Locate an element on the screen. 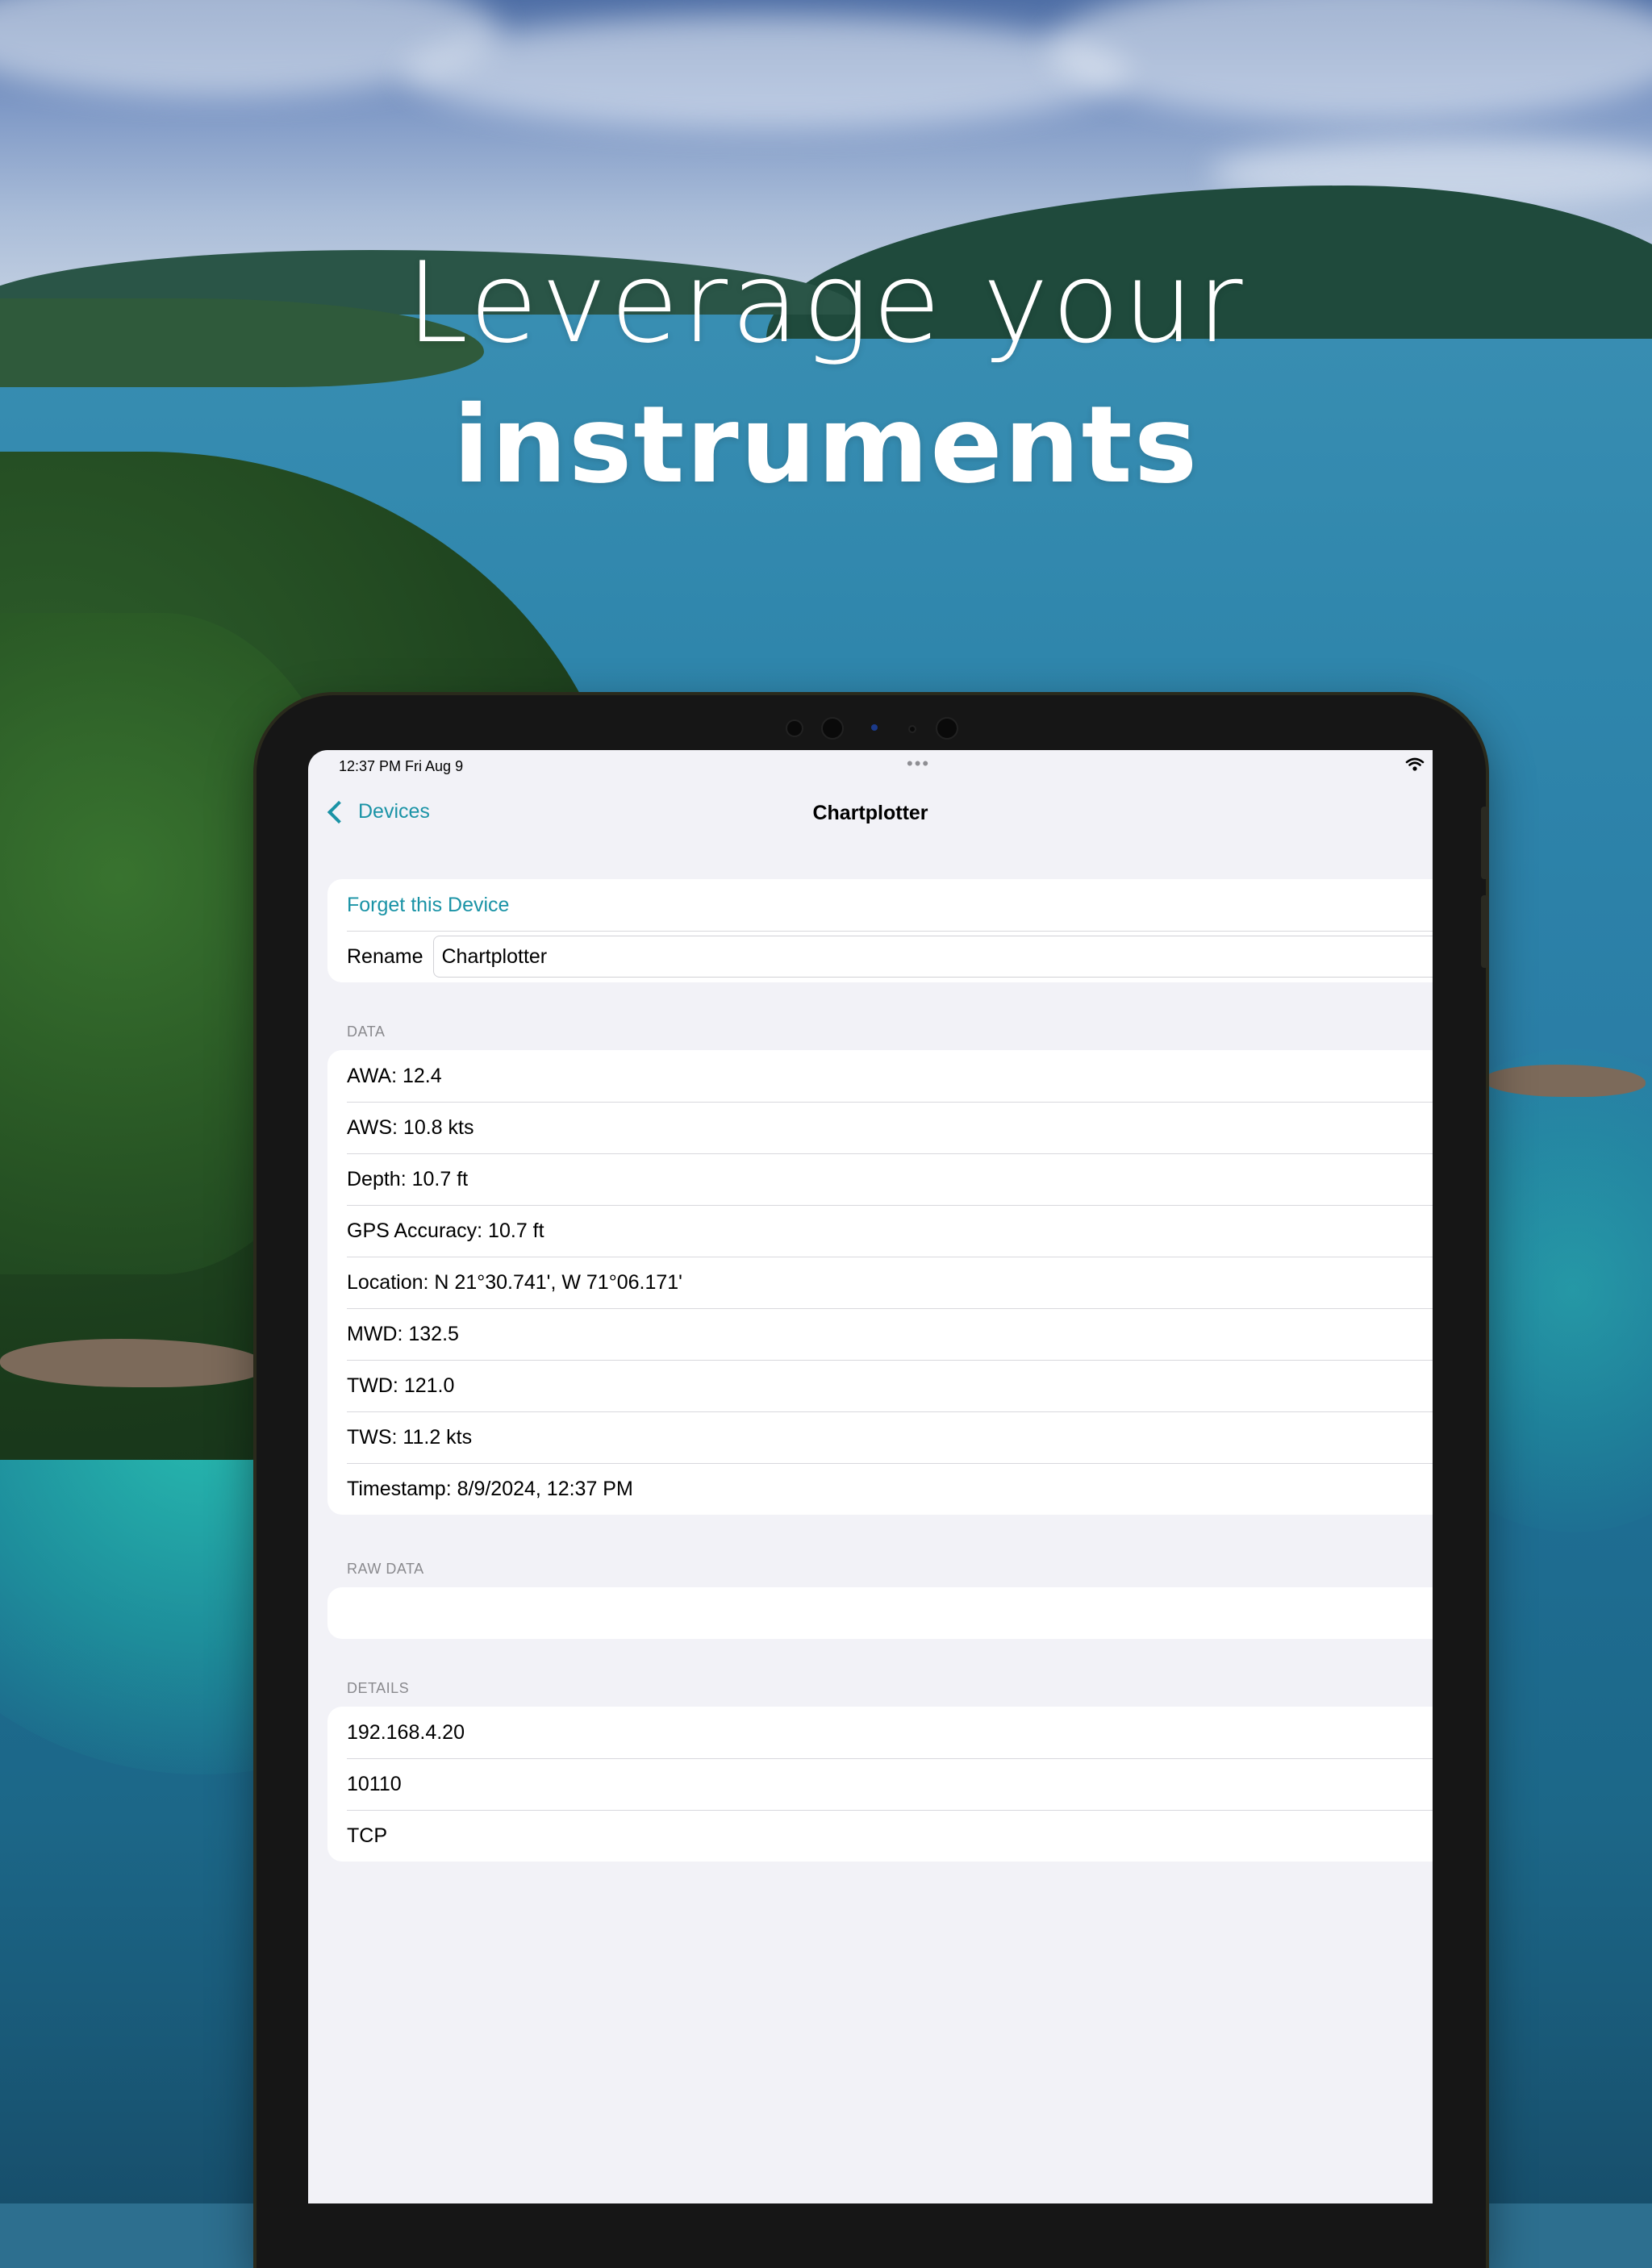 This screenshot has width=1652, height=2268. rename-label: Rename is located at coordinates (385, 956).